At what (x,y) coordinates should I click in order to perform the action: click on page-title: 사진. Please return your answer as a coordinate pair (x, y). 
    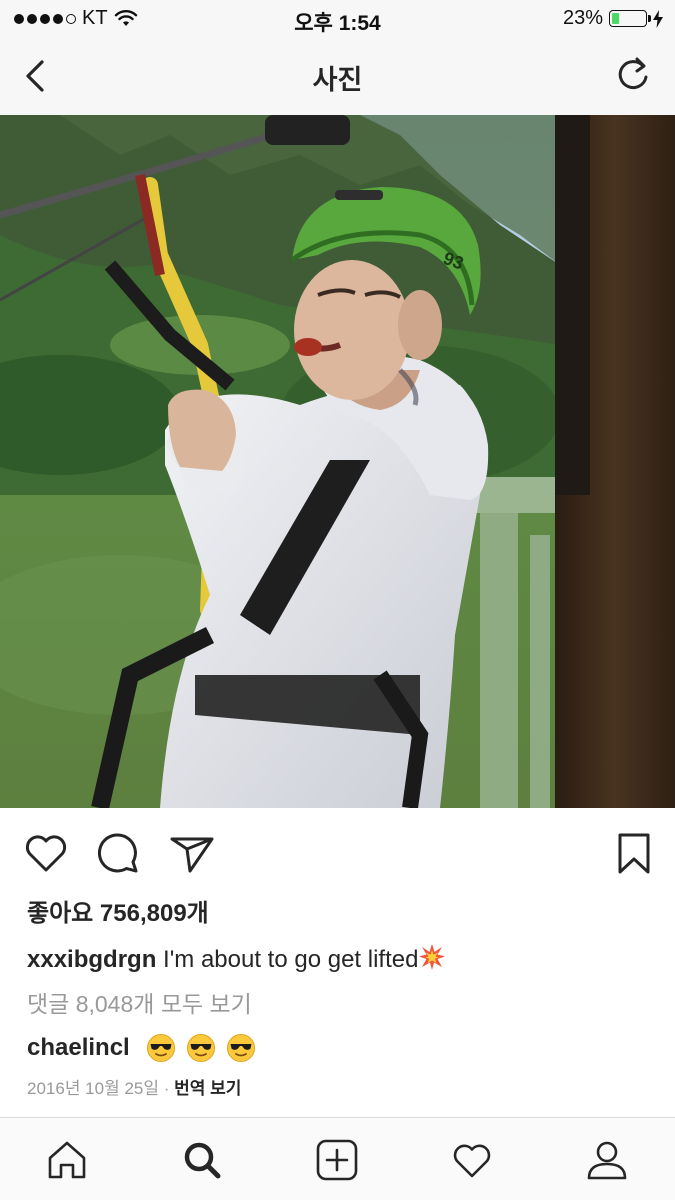
    Looking at the image, I should click on (337, 80).